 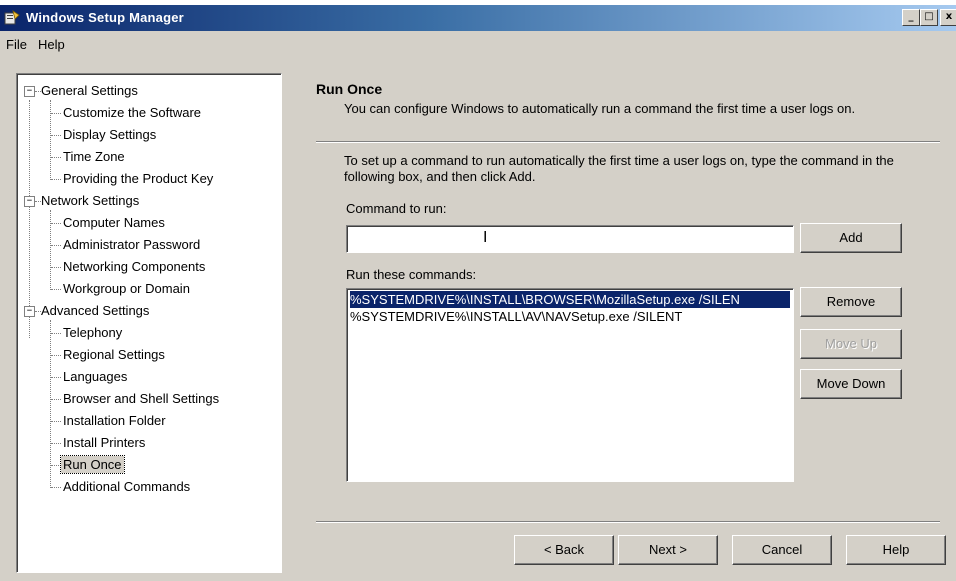 I want to click on tree-item-workgroup-domain: Workgroup or Domain, so click(x=126, y=288).